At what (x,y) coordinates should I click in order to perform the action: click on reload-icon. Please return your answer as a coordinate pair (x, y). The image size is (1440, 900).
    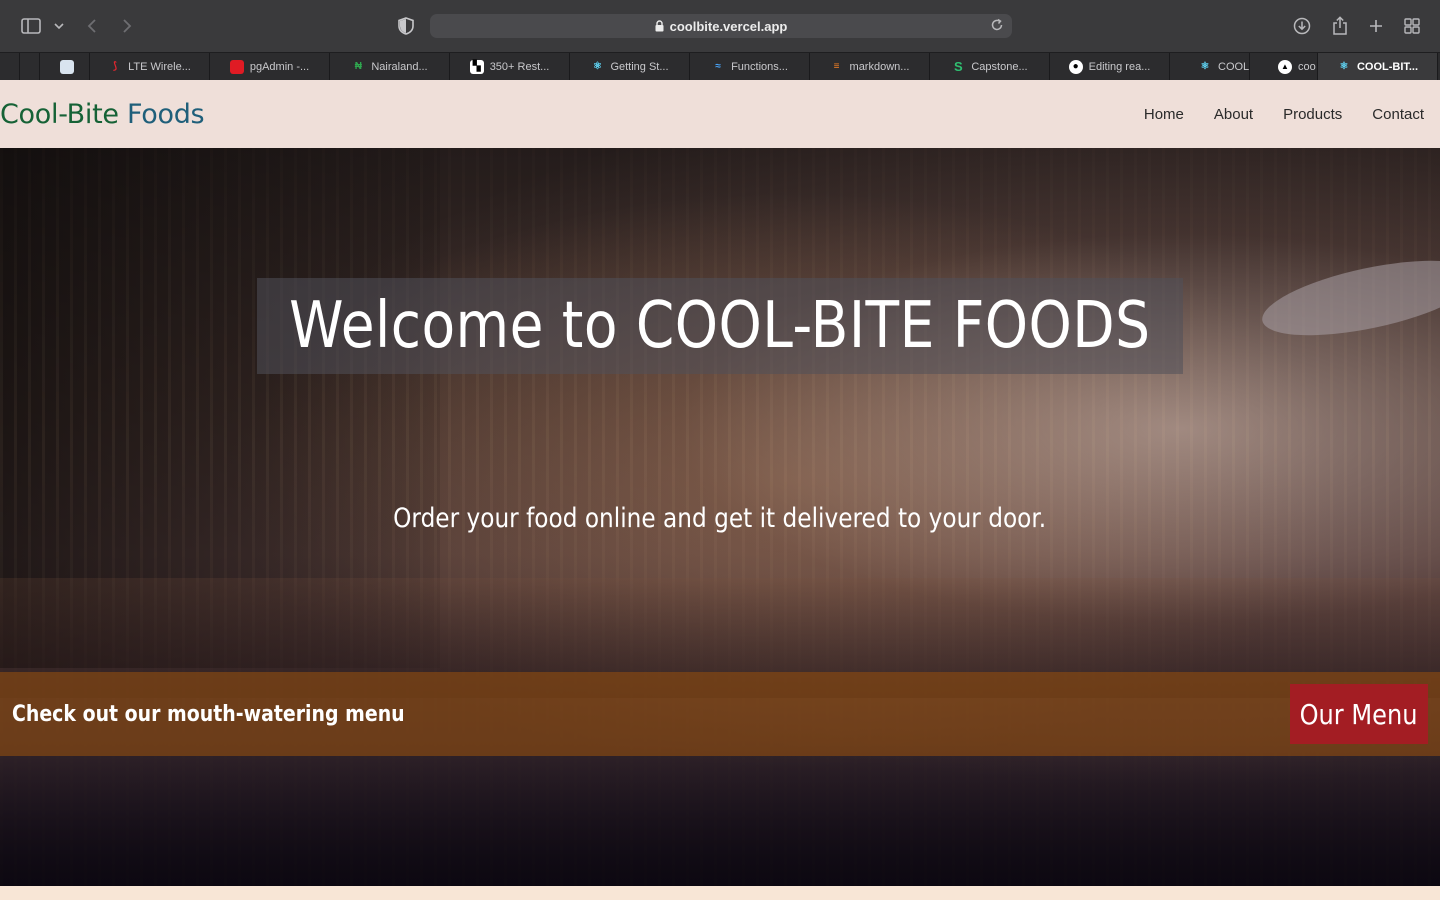
    Looking at the image, I should click on (997, 25).